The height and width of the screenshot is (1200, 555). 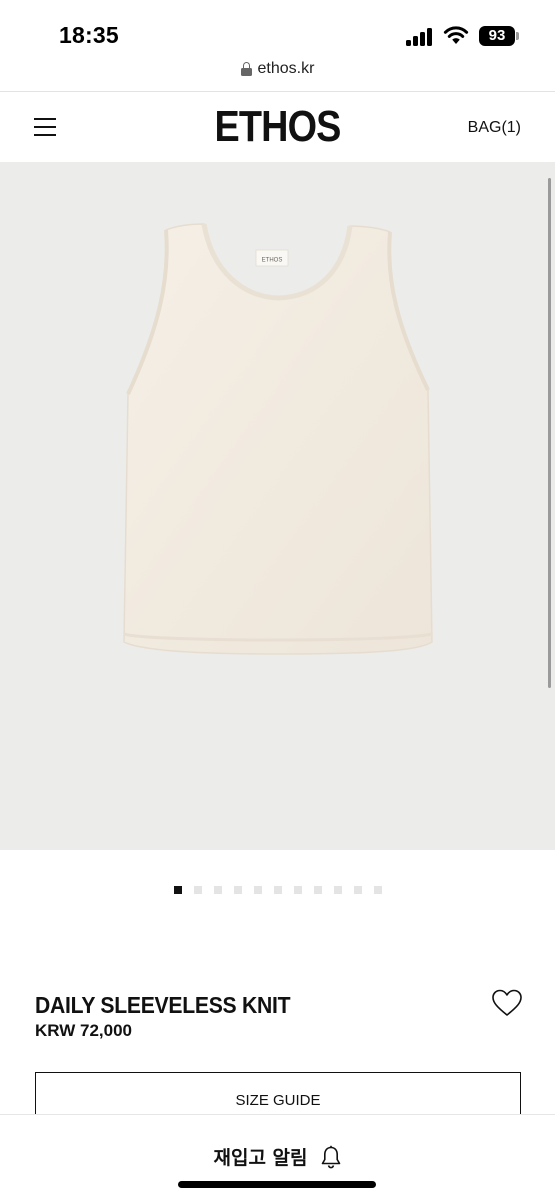 I want to click on restock-alert-label: 재입고 알림, so click(x=260, y=1158).